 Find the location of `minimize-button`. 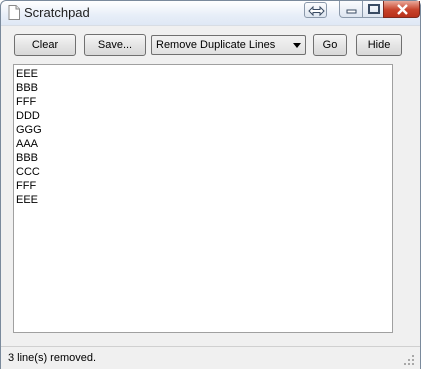

minimize-button is located at coordinates (351, 9).